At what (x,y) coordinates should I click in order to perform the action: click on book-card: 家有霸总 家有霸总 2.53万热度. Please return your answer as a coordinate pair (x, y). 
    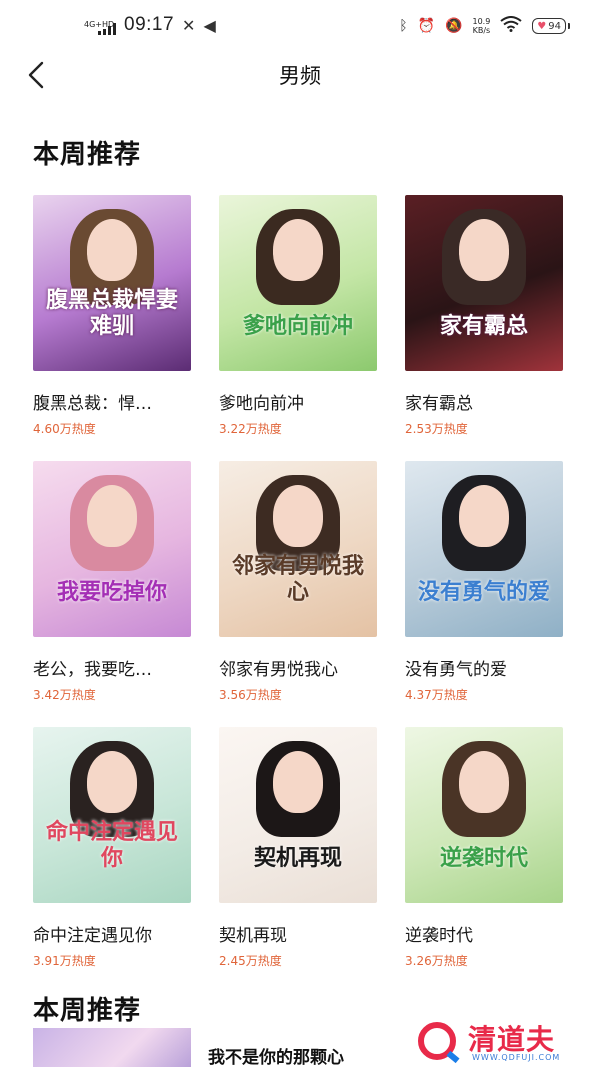
    Looking at the image, I should click on (484, 315).